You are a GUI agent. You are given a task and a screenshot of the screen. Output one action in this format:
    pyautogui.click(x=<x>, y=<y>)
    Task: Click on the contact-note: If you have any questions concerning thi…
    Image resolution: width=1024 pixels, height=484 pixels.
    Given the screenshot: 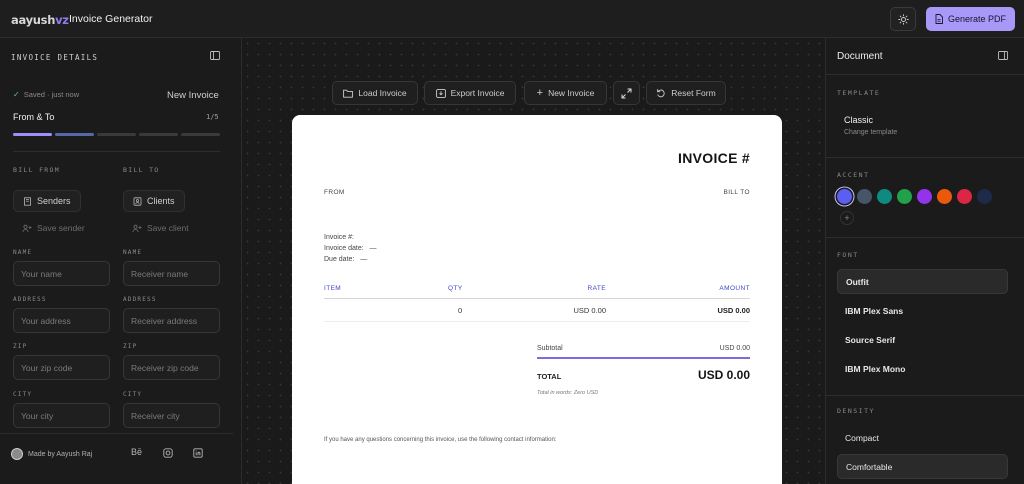 What is the action you would take?
    pyautogui.click(x=440, y=440)
    